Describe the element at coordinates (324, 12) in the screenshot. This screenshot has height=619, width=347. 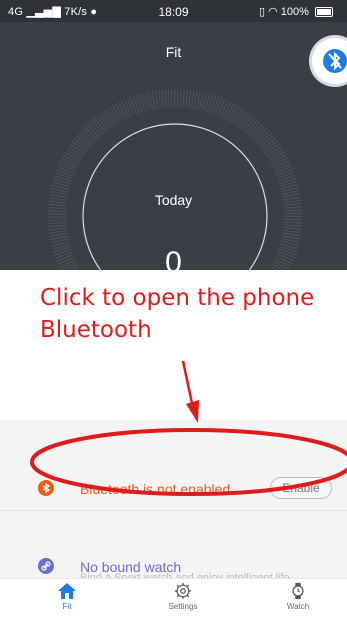
I see `battery-icon` at that location.